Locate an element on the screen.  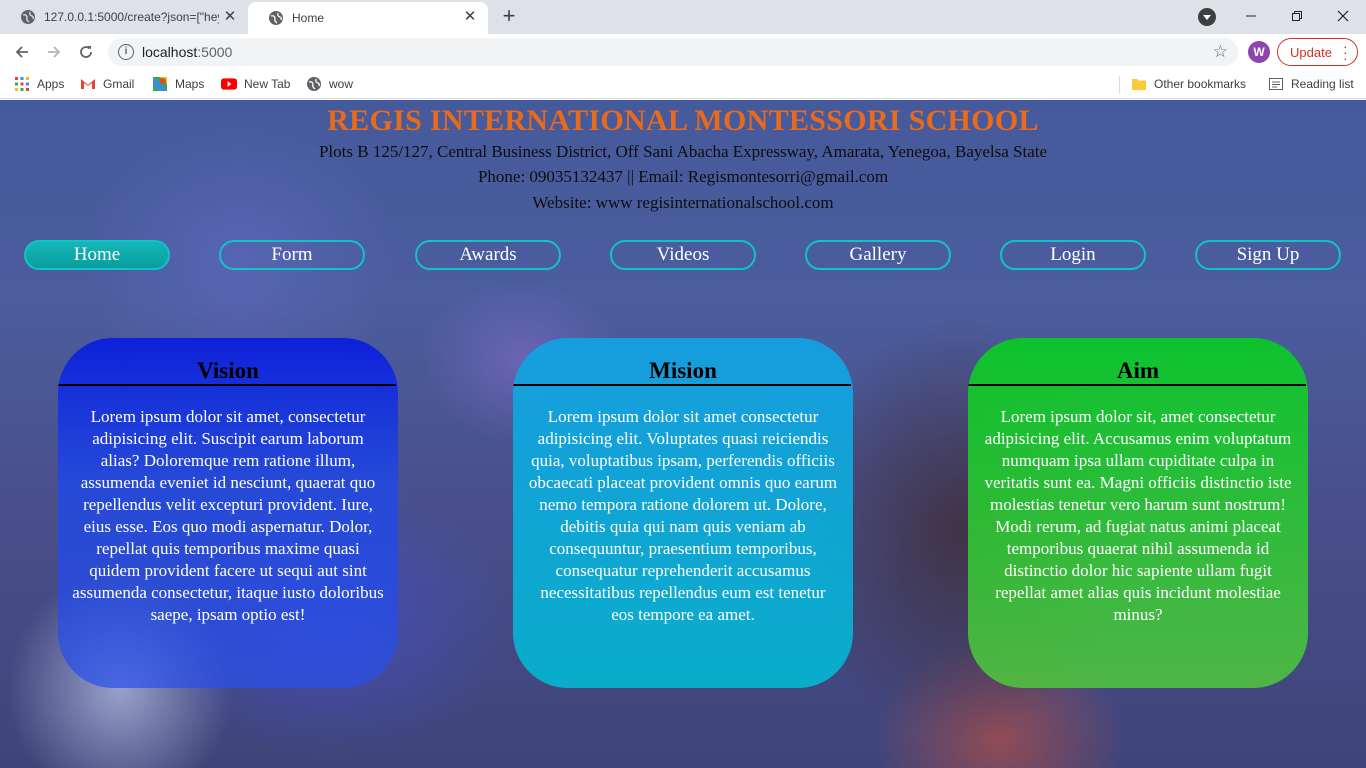
bookmark-gmail: Gmail is located at coordinates (107, 84).